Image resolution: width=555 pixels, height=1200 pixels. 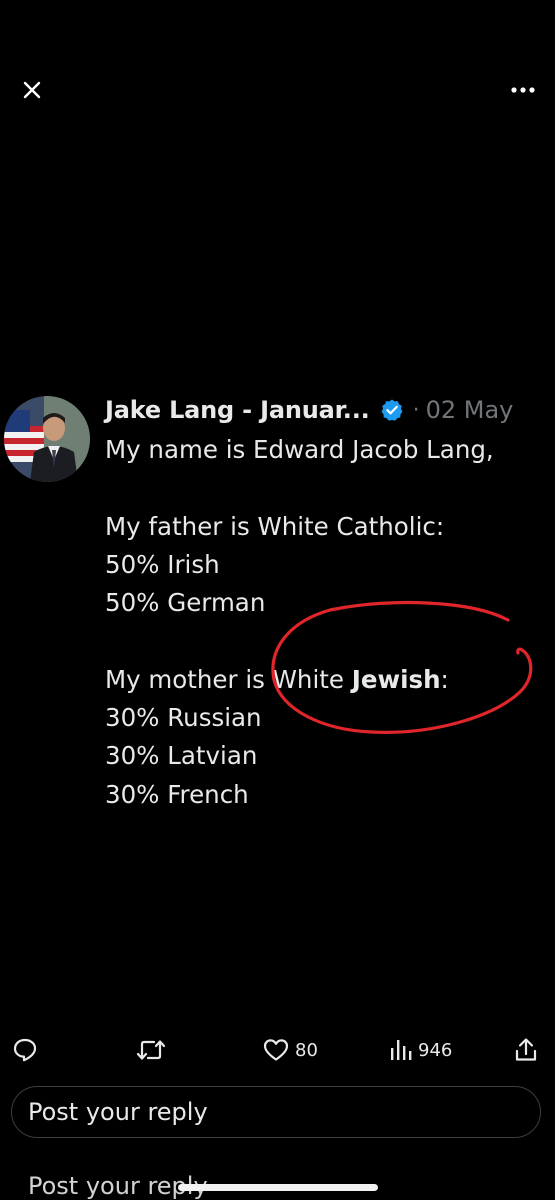 I want to click on like-button: 80, so click(x=290, y=1050).